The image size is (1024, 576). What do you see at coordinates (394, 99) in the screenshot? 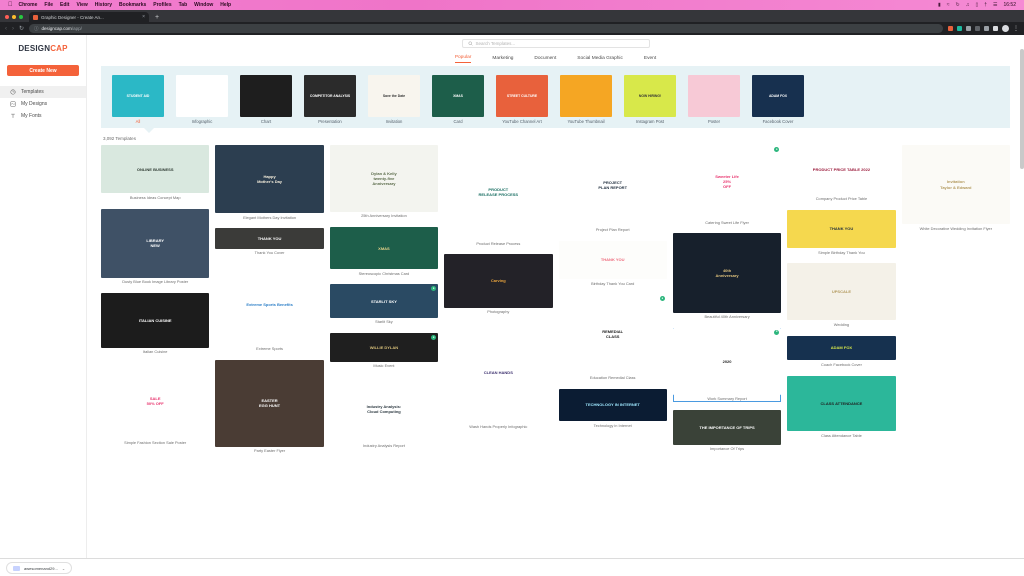
I see `category-card-invitation: Save the Date Invitation` at bounding box center [394, 99].